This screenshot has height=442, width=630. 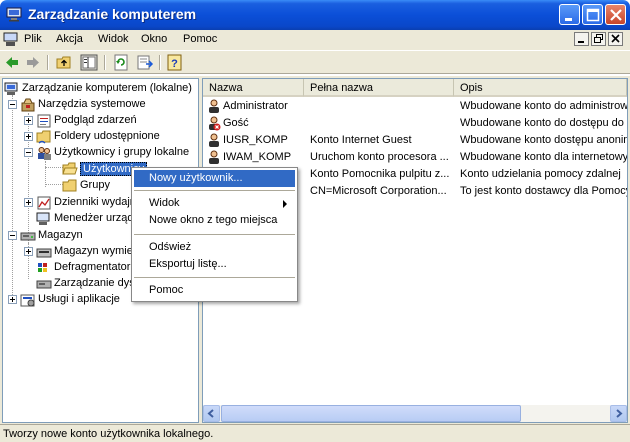 What do you see at coordinates (64, 62) in the screenshot?
I see `up-folder-icon` at bounding box center [64, 62].